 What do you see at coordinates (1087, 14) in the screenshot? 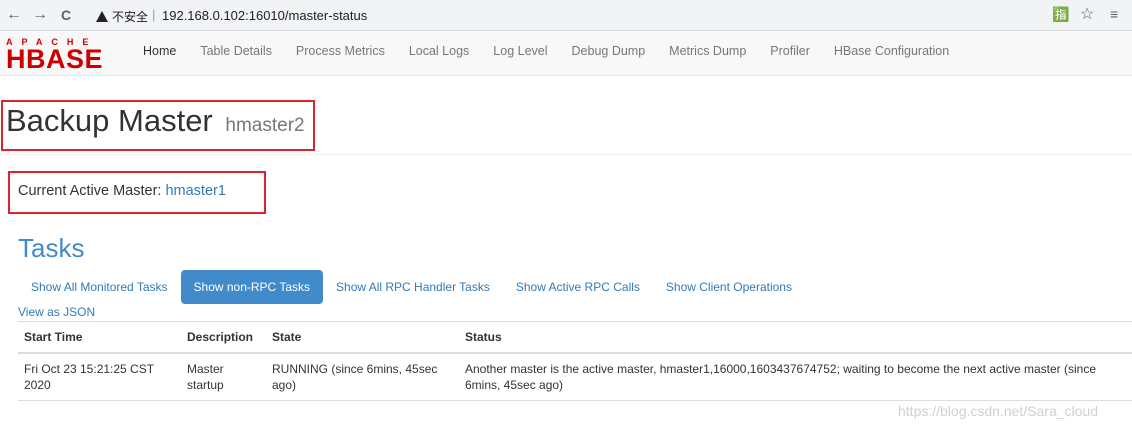
I see `bookmark-star-icon: ☆` at bounding box center [1087, 14].